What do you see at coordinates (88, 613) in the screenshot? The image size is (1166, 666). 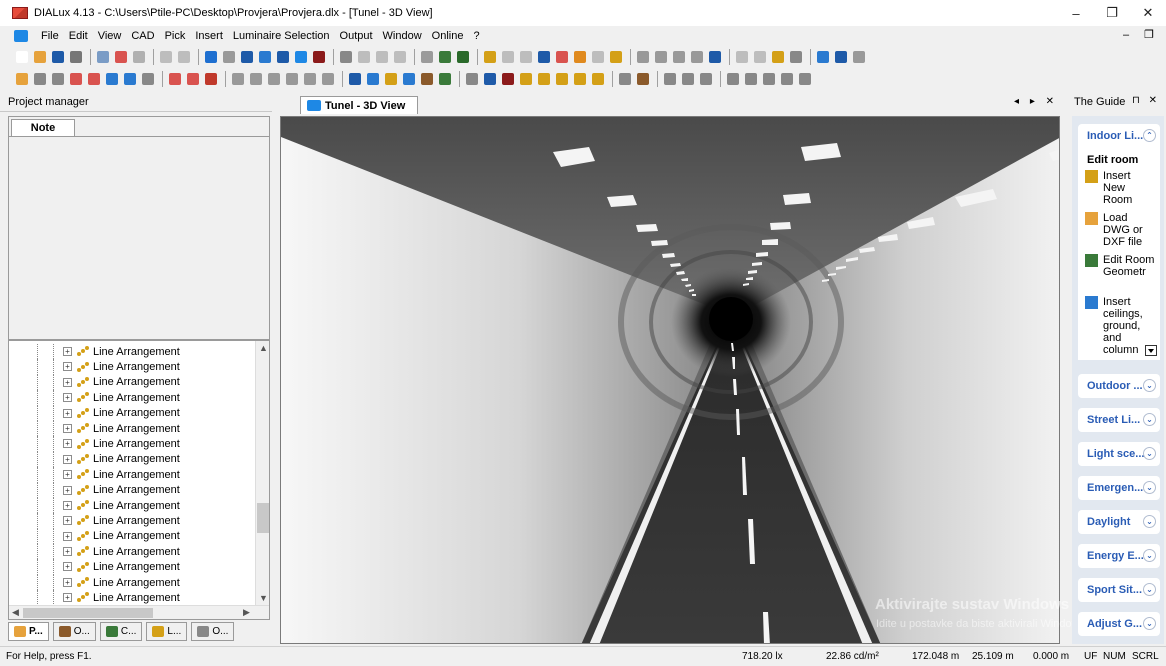 I see `tree-hscroll-thumb` at bounding box center [88, 613].